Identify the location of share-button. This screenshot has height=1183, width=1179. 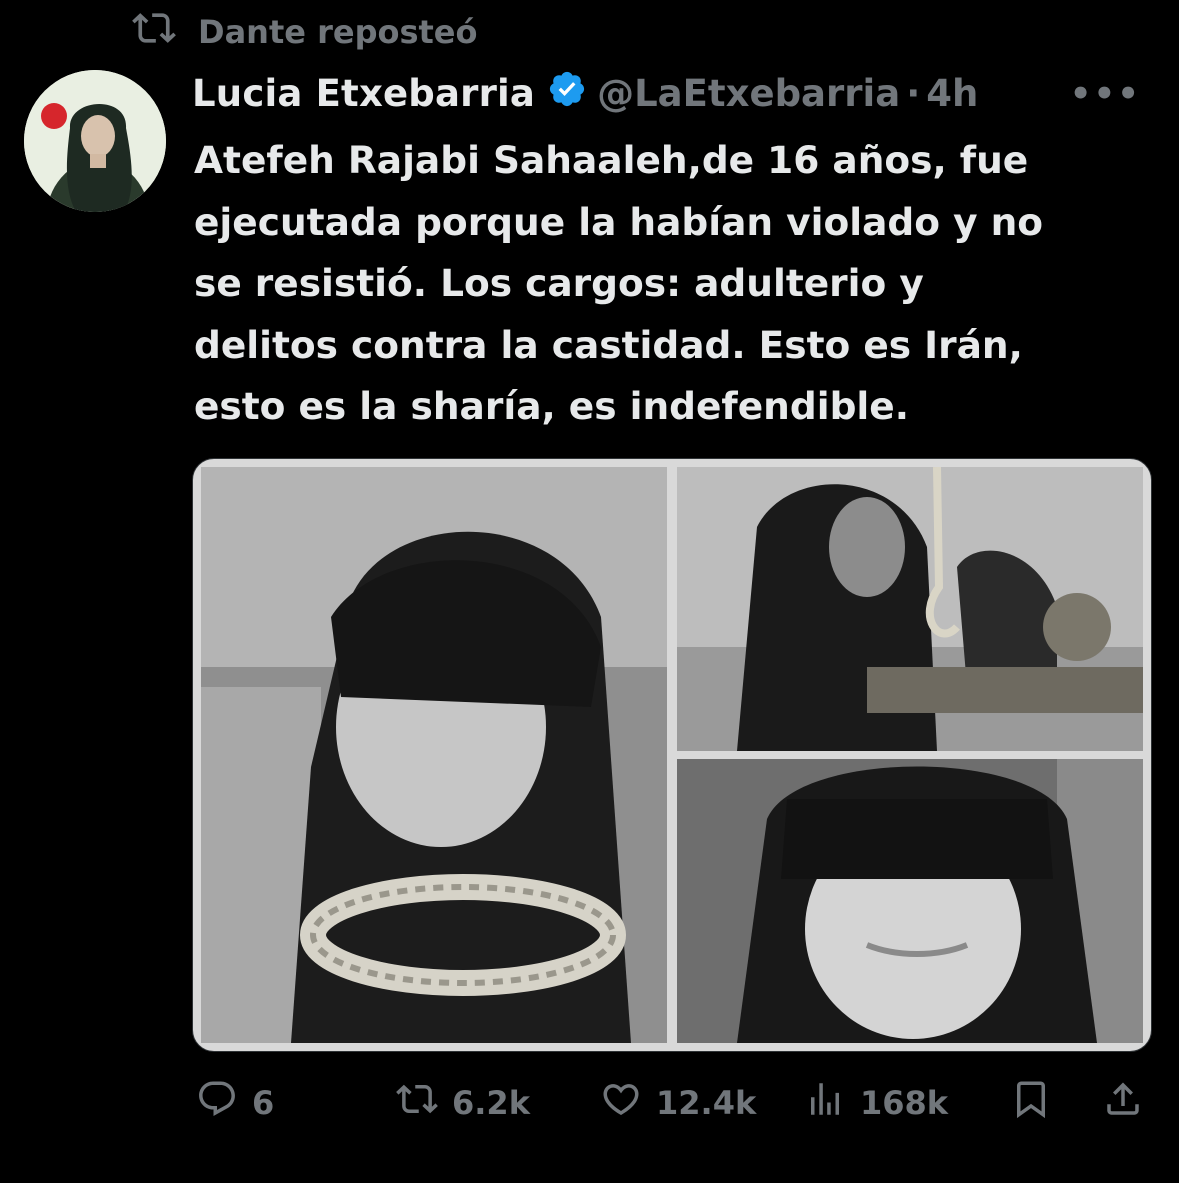
(1123, 1103).